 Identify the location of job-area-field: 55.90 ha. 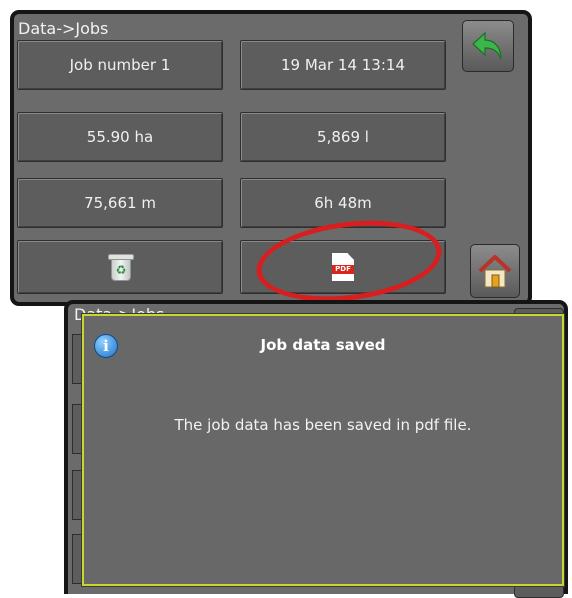
(120, 137).